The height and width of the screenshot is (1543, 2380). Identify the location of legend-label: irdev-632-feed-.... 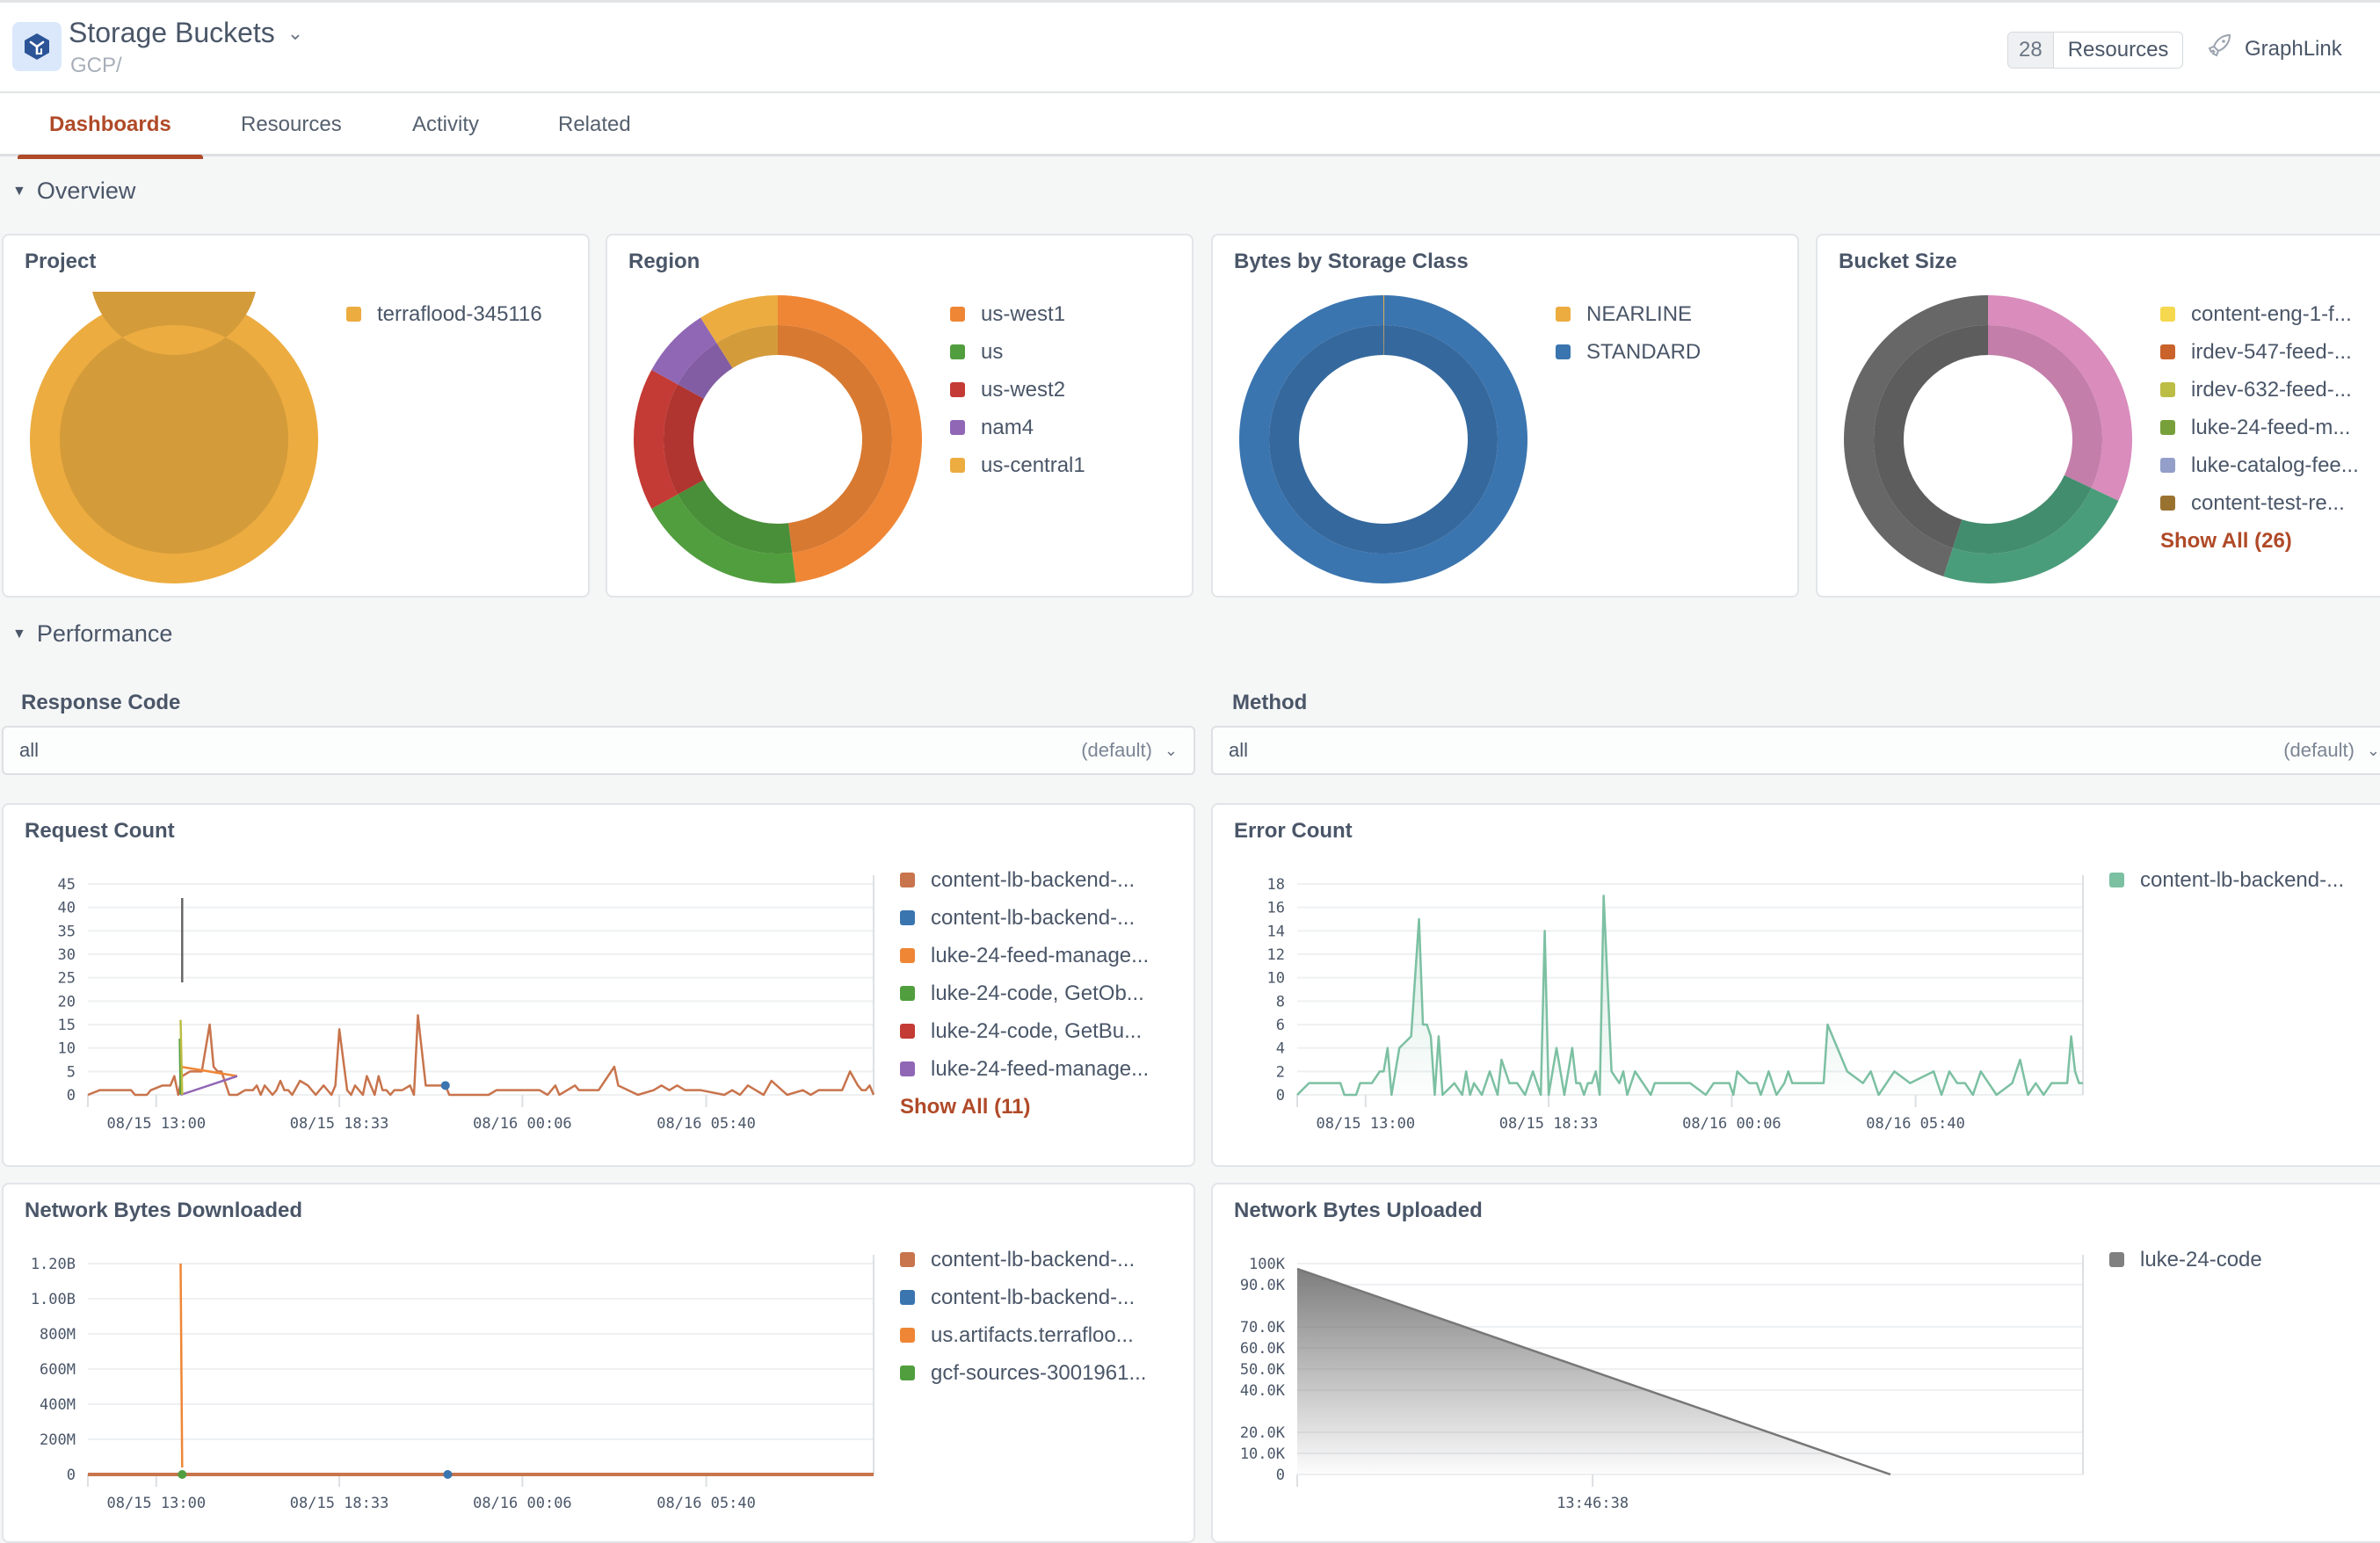
(2271, 390).